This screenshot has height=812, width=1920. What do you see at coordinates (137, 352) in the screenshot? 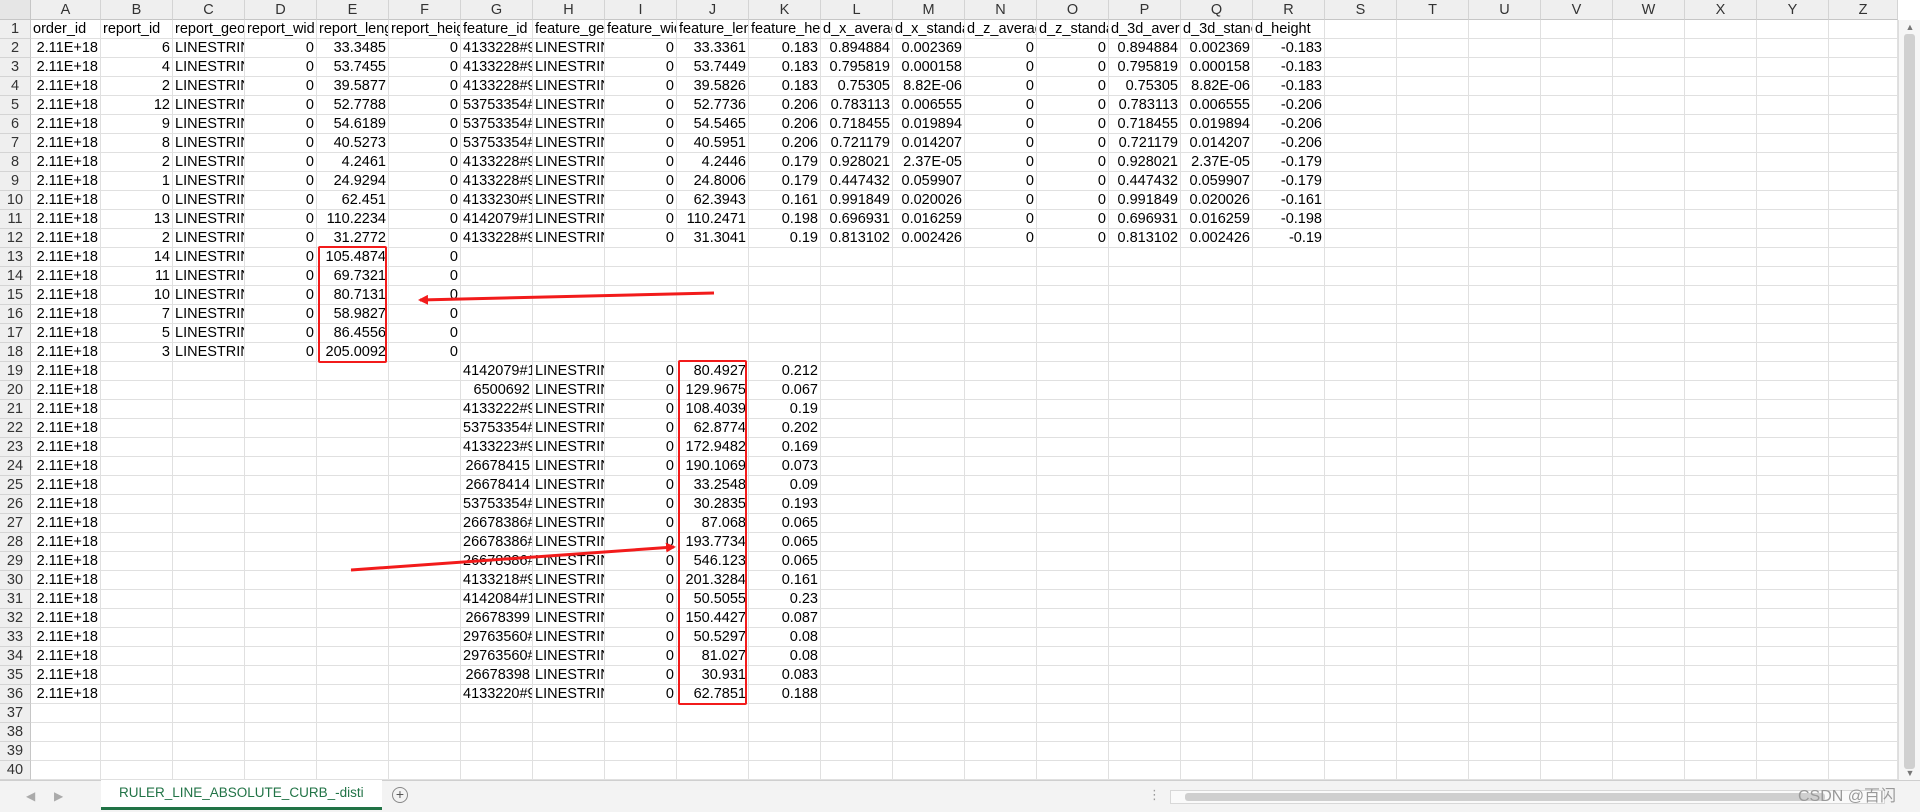
I see `cell-B18: 3` at bounding box center [137, 352].